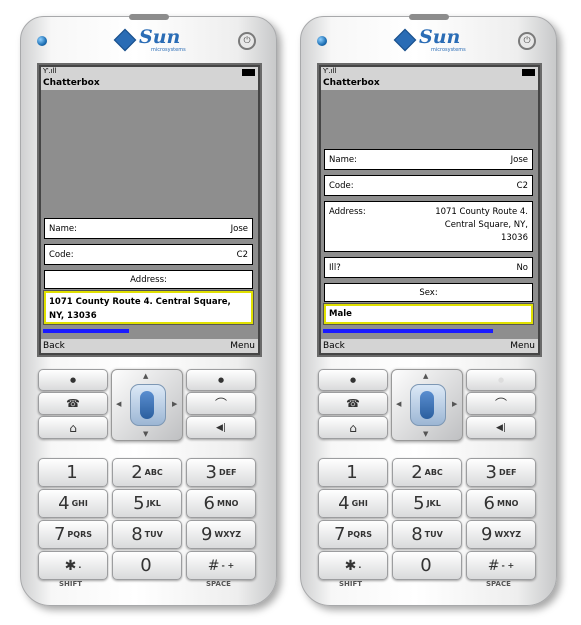  What do you see at coordinates (149, 17) in the screenshot?
I see `speaker` at bounding box center [149, 17].